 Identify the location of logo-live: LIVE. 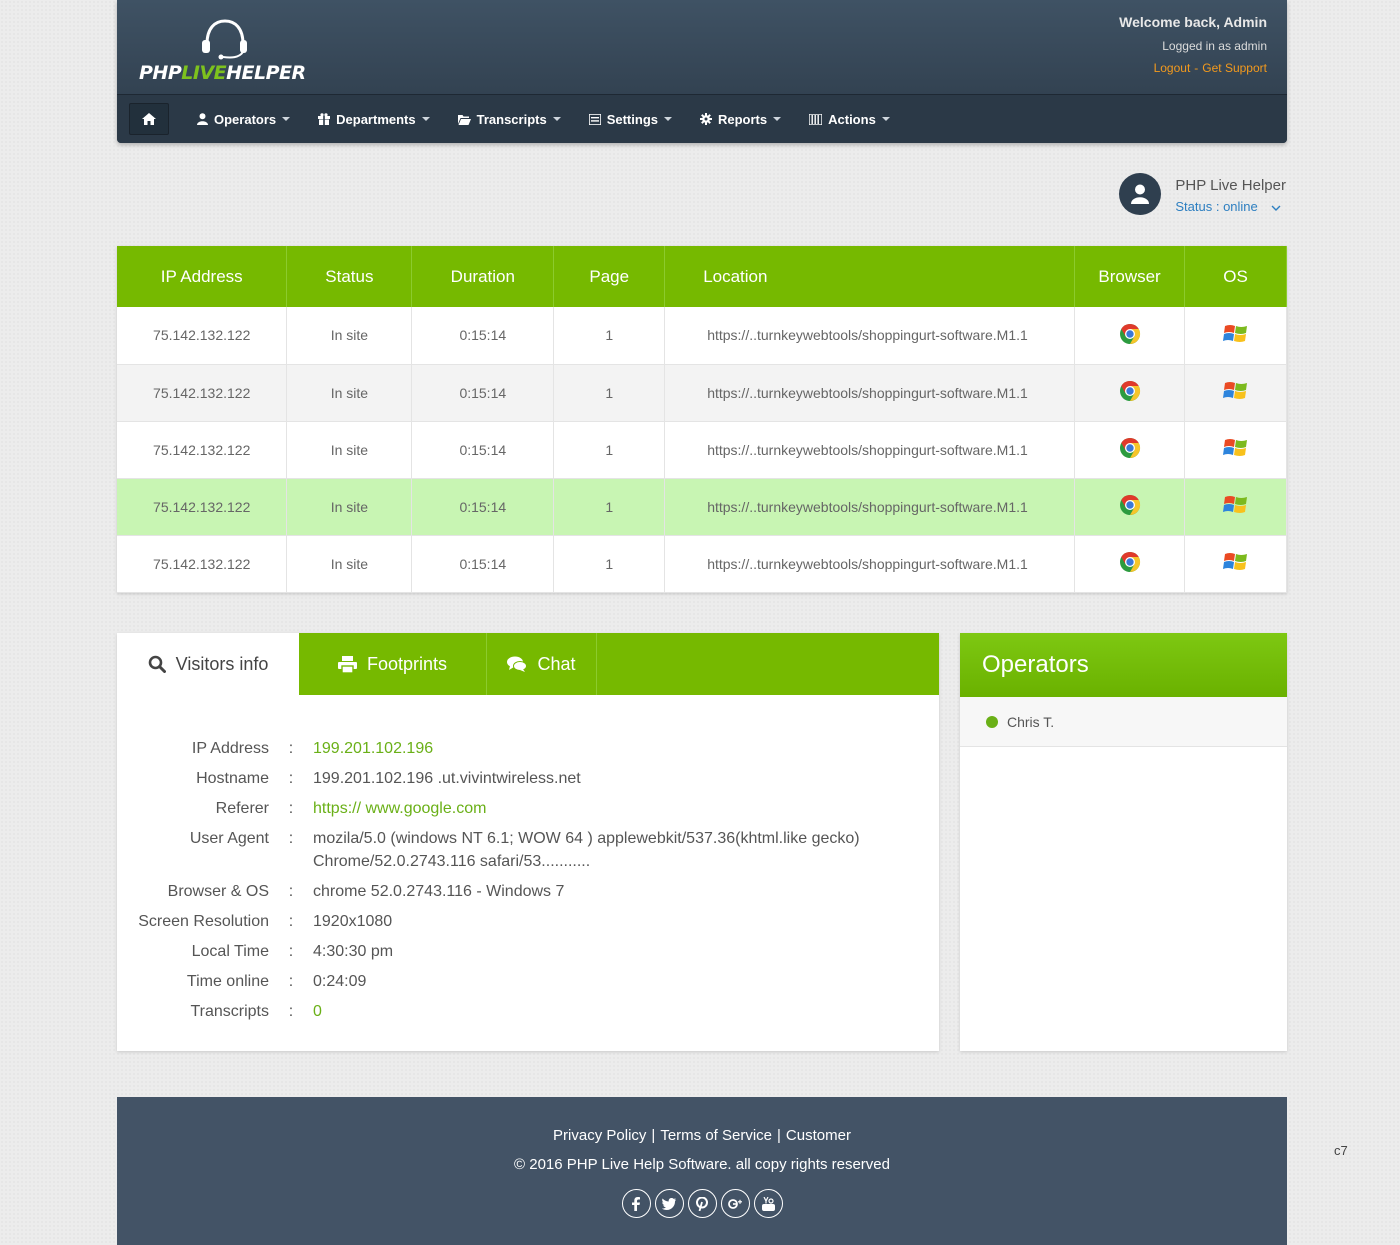
(204, 73).